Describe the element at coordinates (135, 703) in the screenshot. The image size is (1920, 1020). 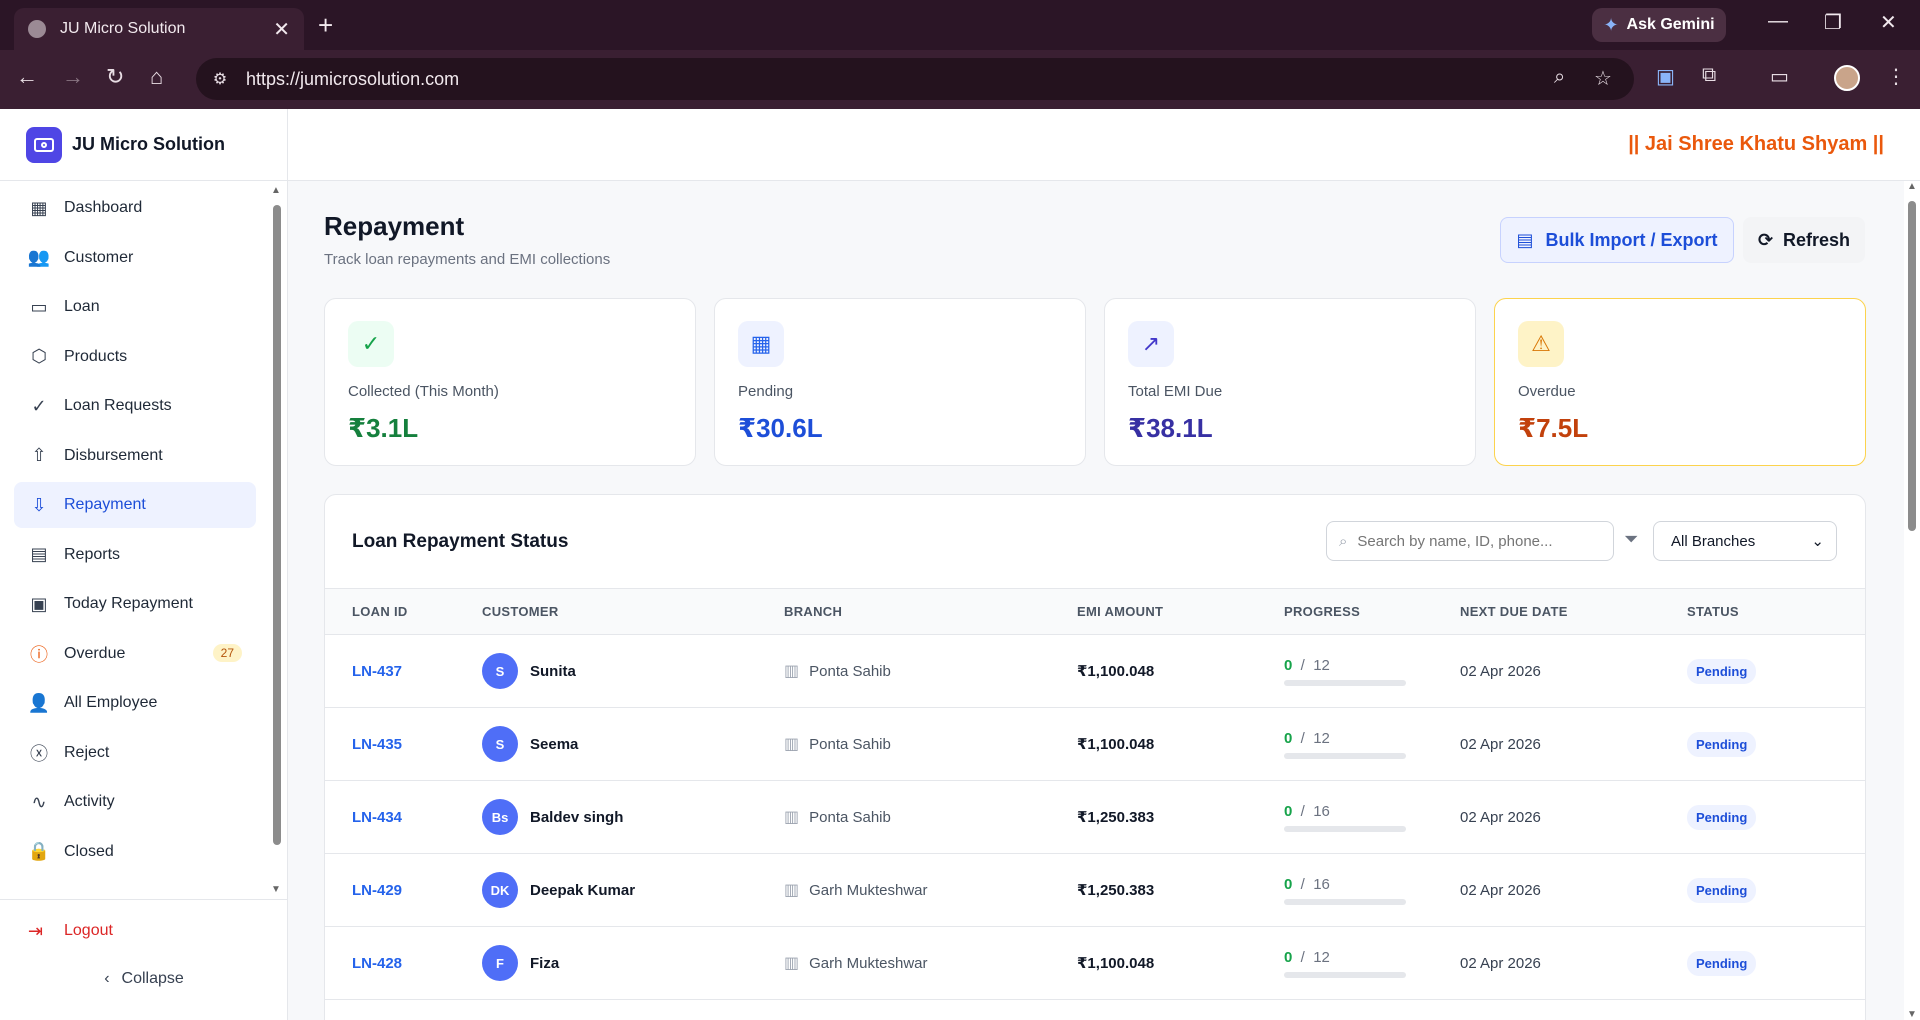
I see `sidebar-item-all-employee: 👤 All Employee` at that location.